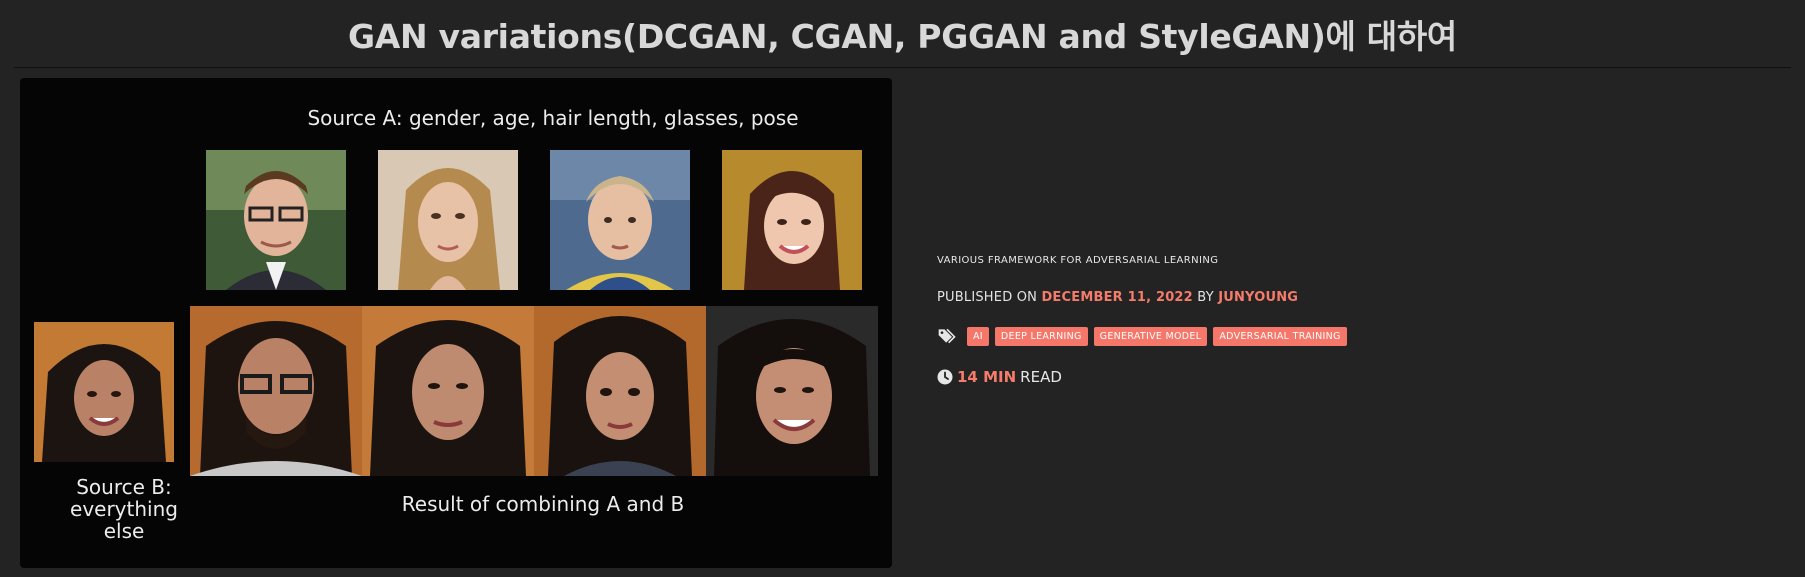 This screenshot has height=577, width=1805. I want to click on published-date-link: DECEMBER 11, 2022, so click(1117, 297).